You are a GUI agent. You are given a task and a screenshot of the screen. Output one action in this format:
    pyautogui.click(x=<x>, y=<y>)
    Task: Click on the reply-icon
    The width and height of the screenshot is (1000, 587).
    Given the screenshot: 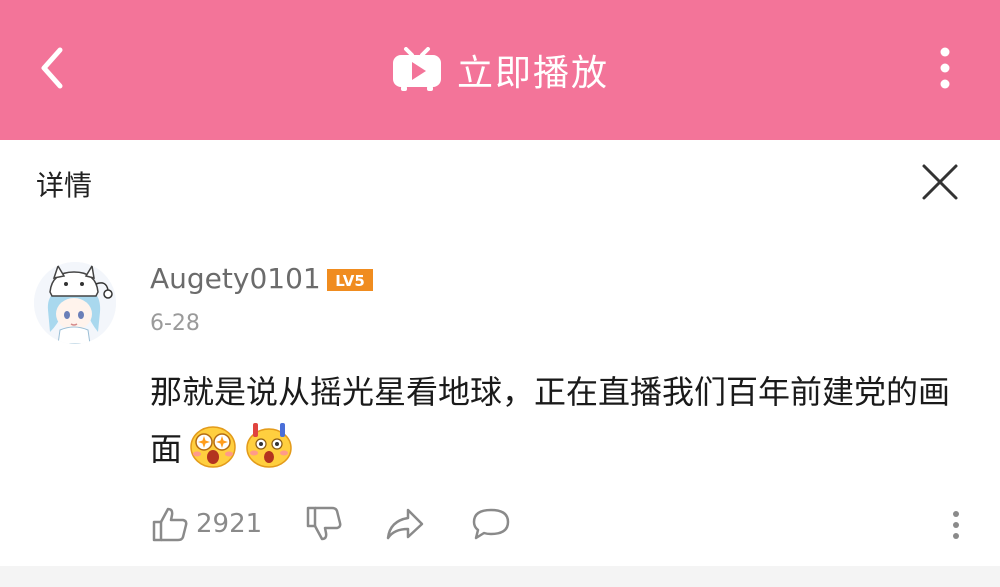 What is the action you would take?
    pyautogui.click(x=491, y=524)
    